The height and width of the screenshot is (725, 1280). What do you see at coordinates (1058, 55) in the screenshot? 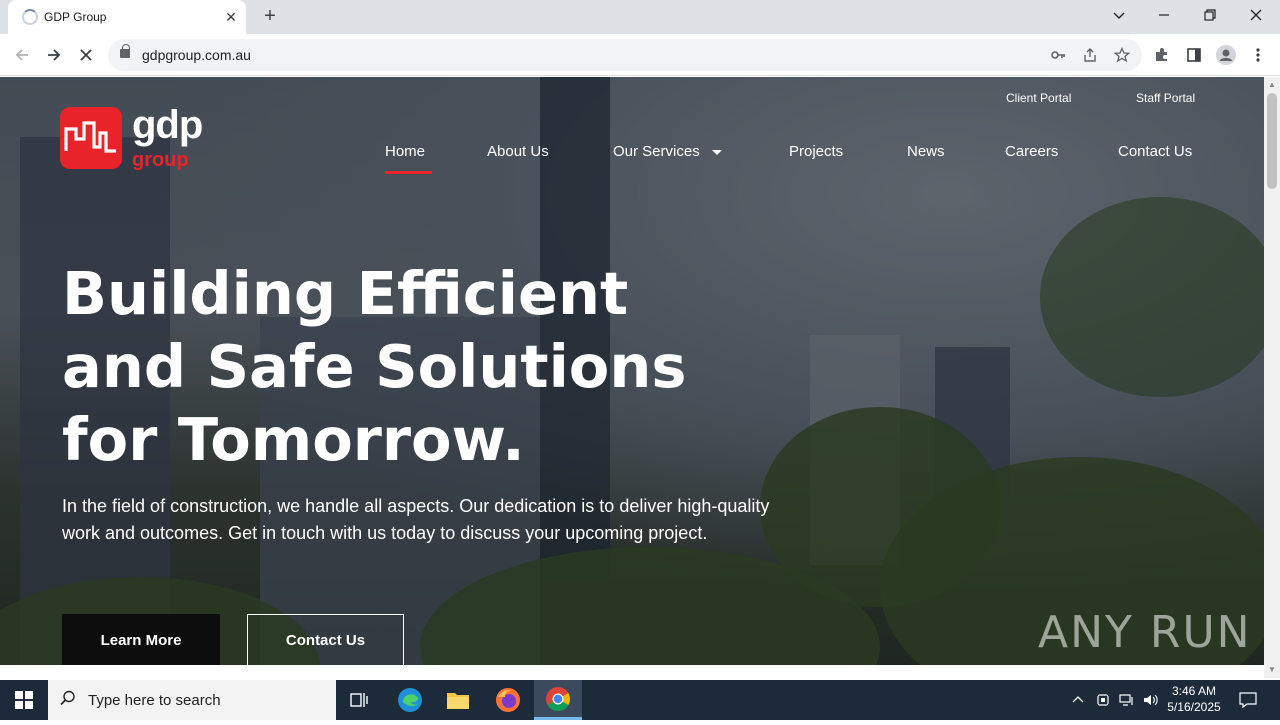
I see `key-icon` at bounding box center [1058, 55].